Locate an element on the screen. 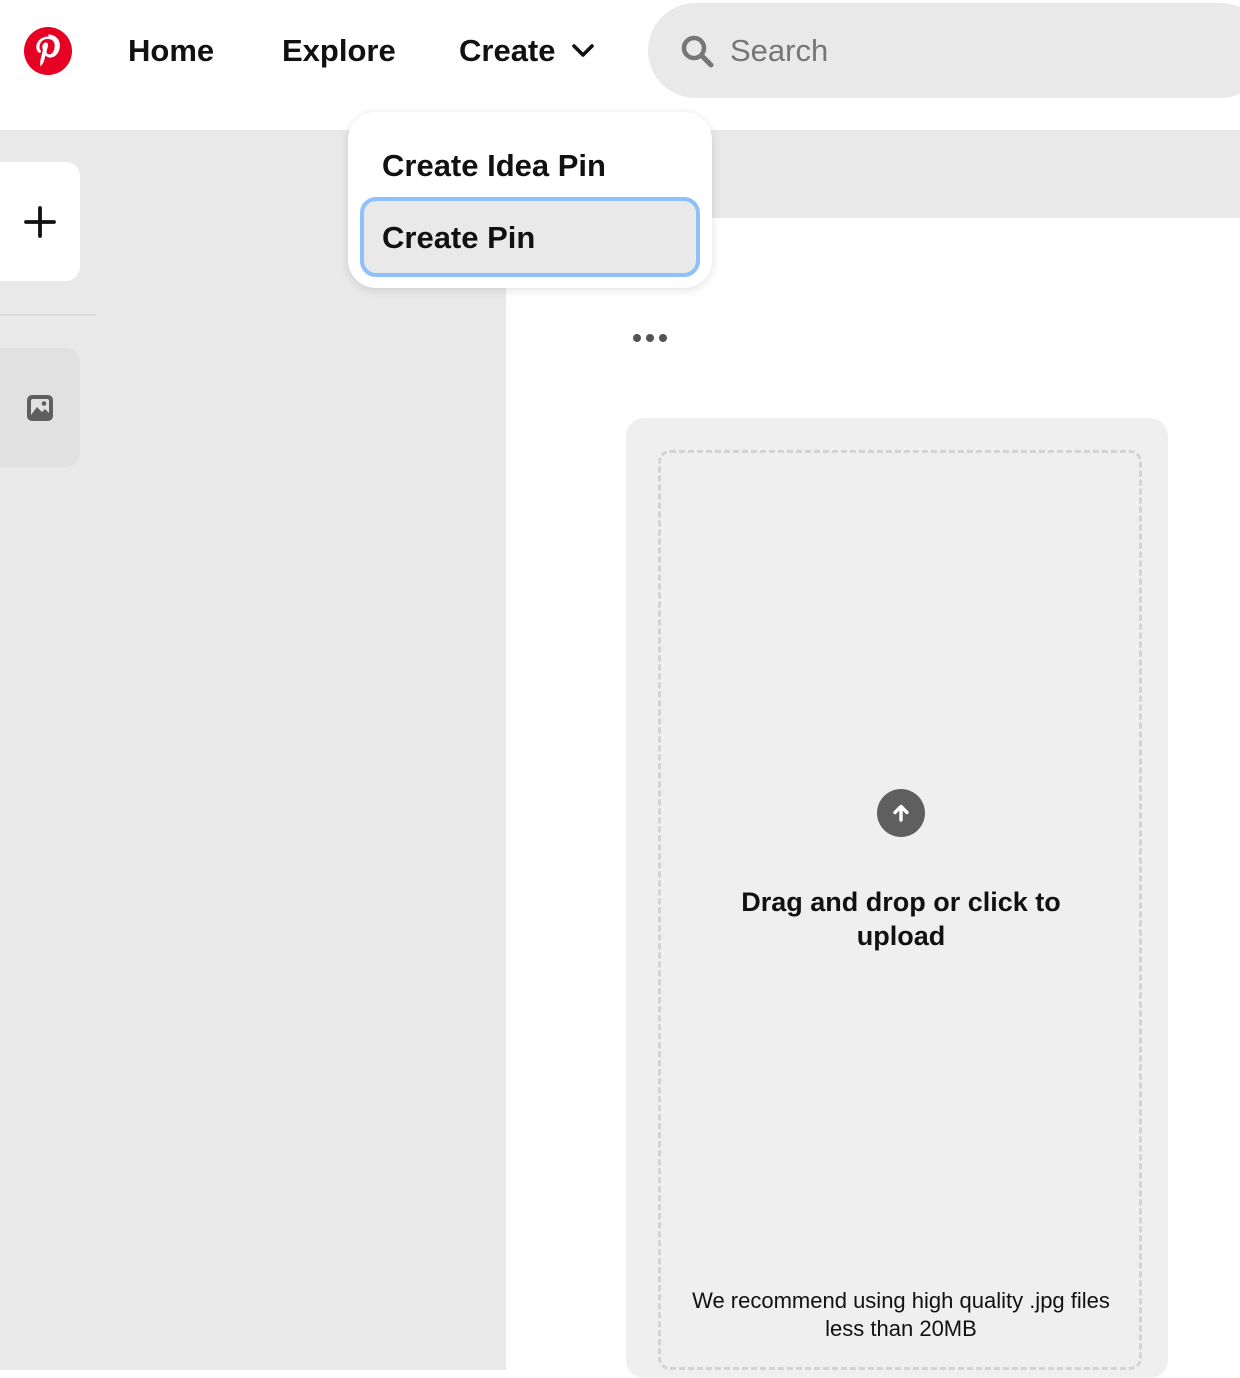 This screenshot has height=1378, width=1240. upload-title: Drag and drop or click to upload is located at coordinates (901, 919).